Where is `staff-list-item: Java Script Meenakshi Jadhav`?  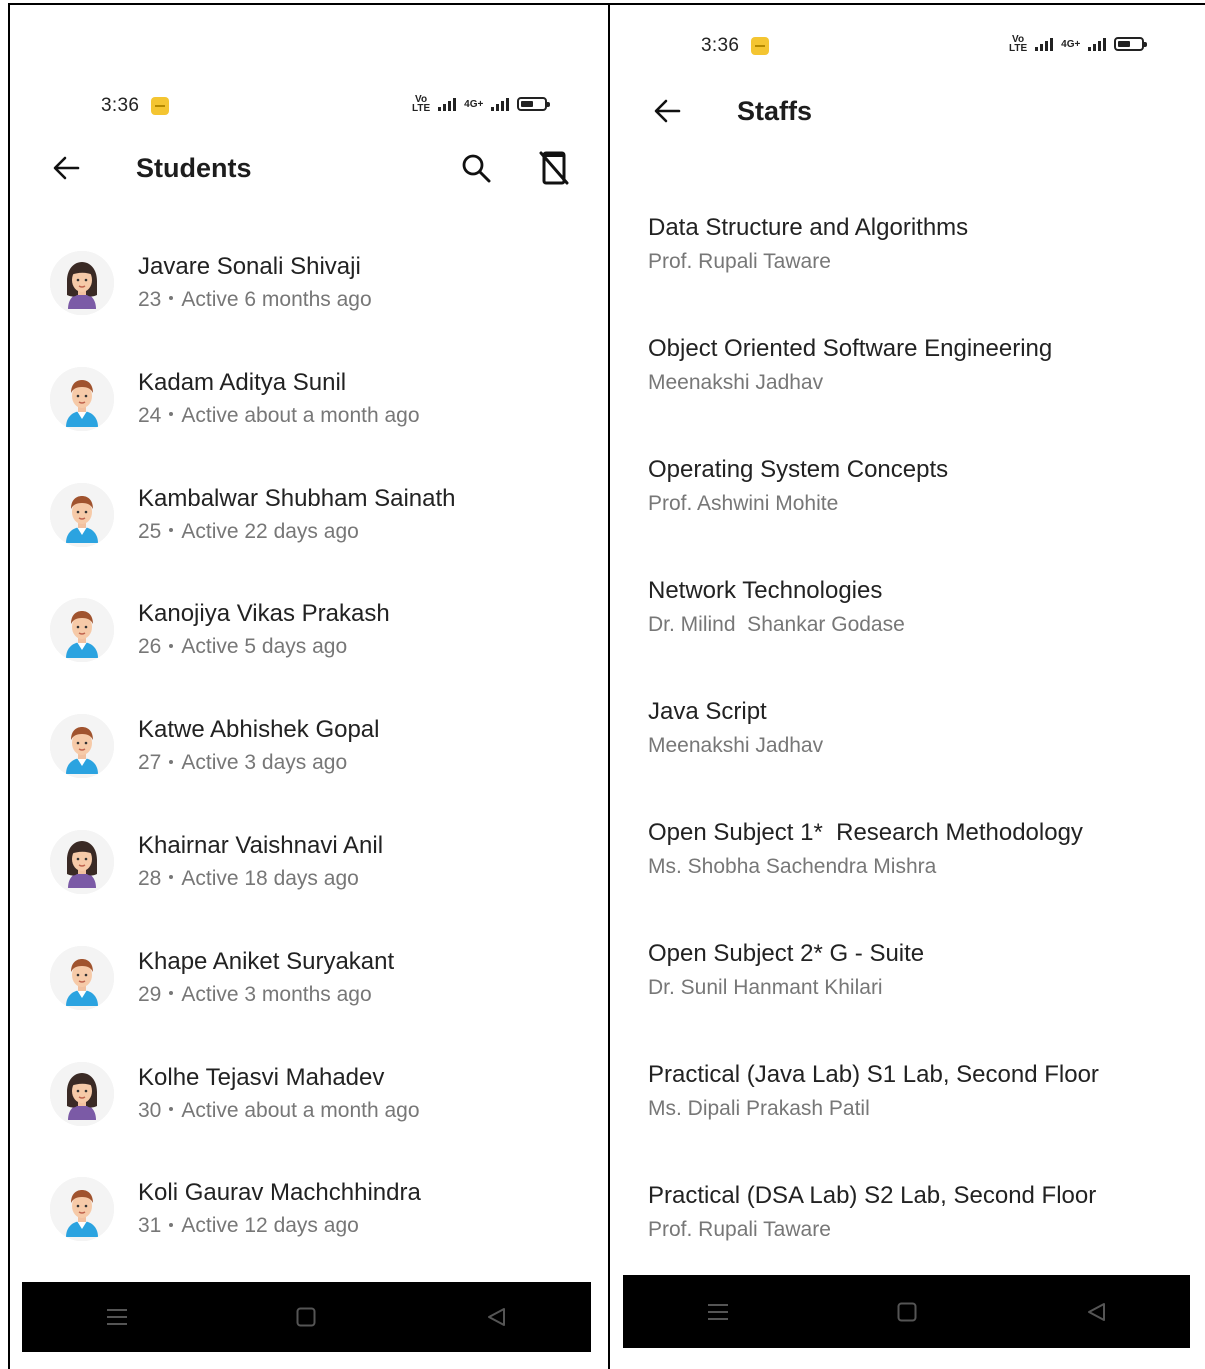
staff-list-item: Java Script Meenakshi Jadhav is located at coordinates (918, 728).